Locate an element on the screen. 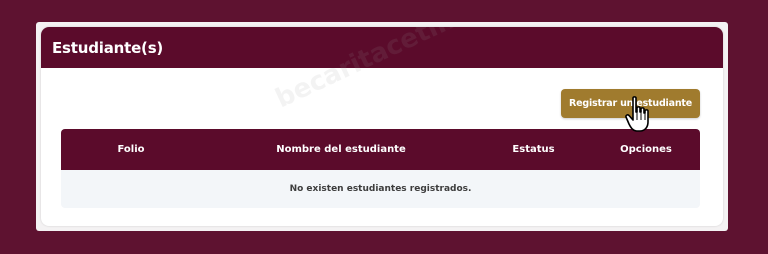 The image size is (768, 254). hand-pointer-cursor-icon is located at coordinates (637, 114).